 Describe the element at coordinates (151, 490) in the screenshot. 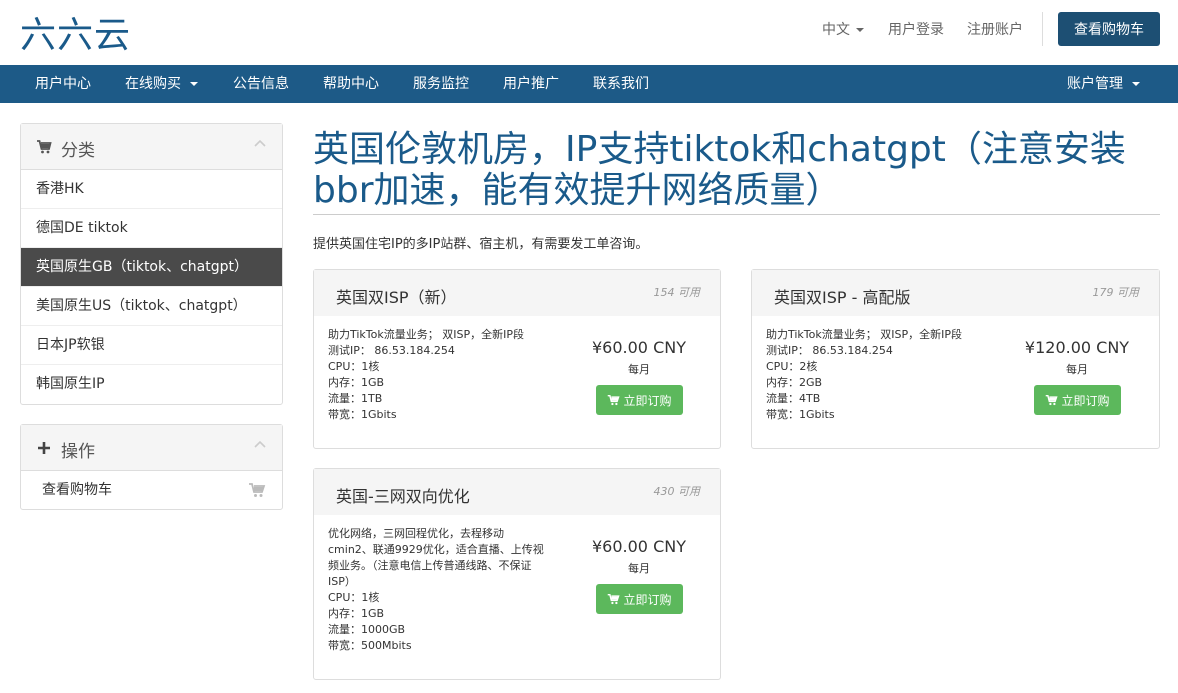

I see `view-cart-action: 查看购物车` at that location.